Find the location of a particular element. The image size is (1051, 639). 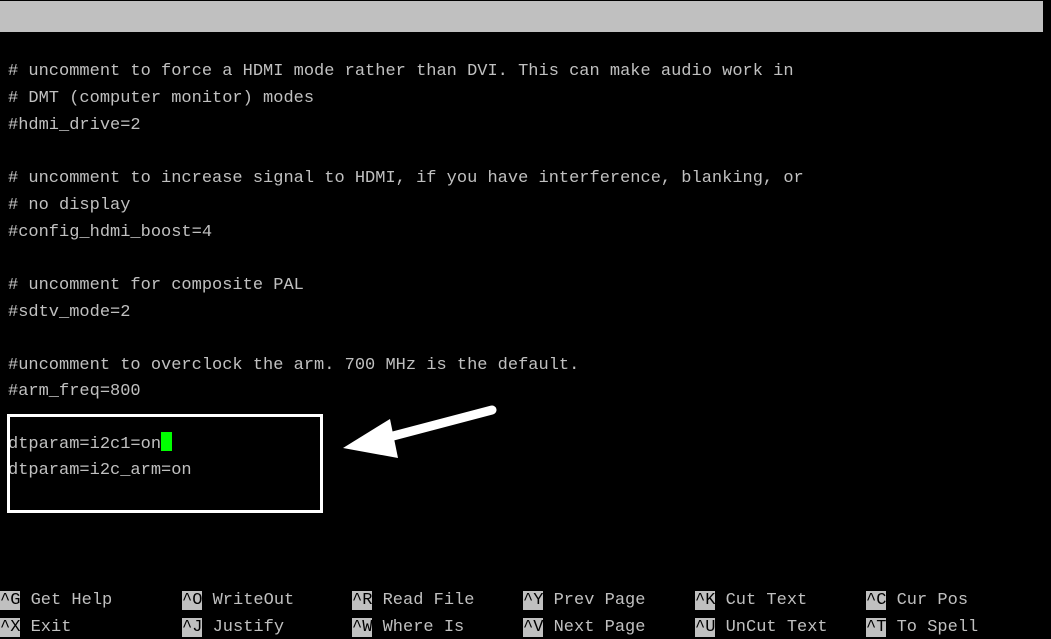

shortcut-key: ^U is located at coordinates (705, 627).